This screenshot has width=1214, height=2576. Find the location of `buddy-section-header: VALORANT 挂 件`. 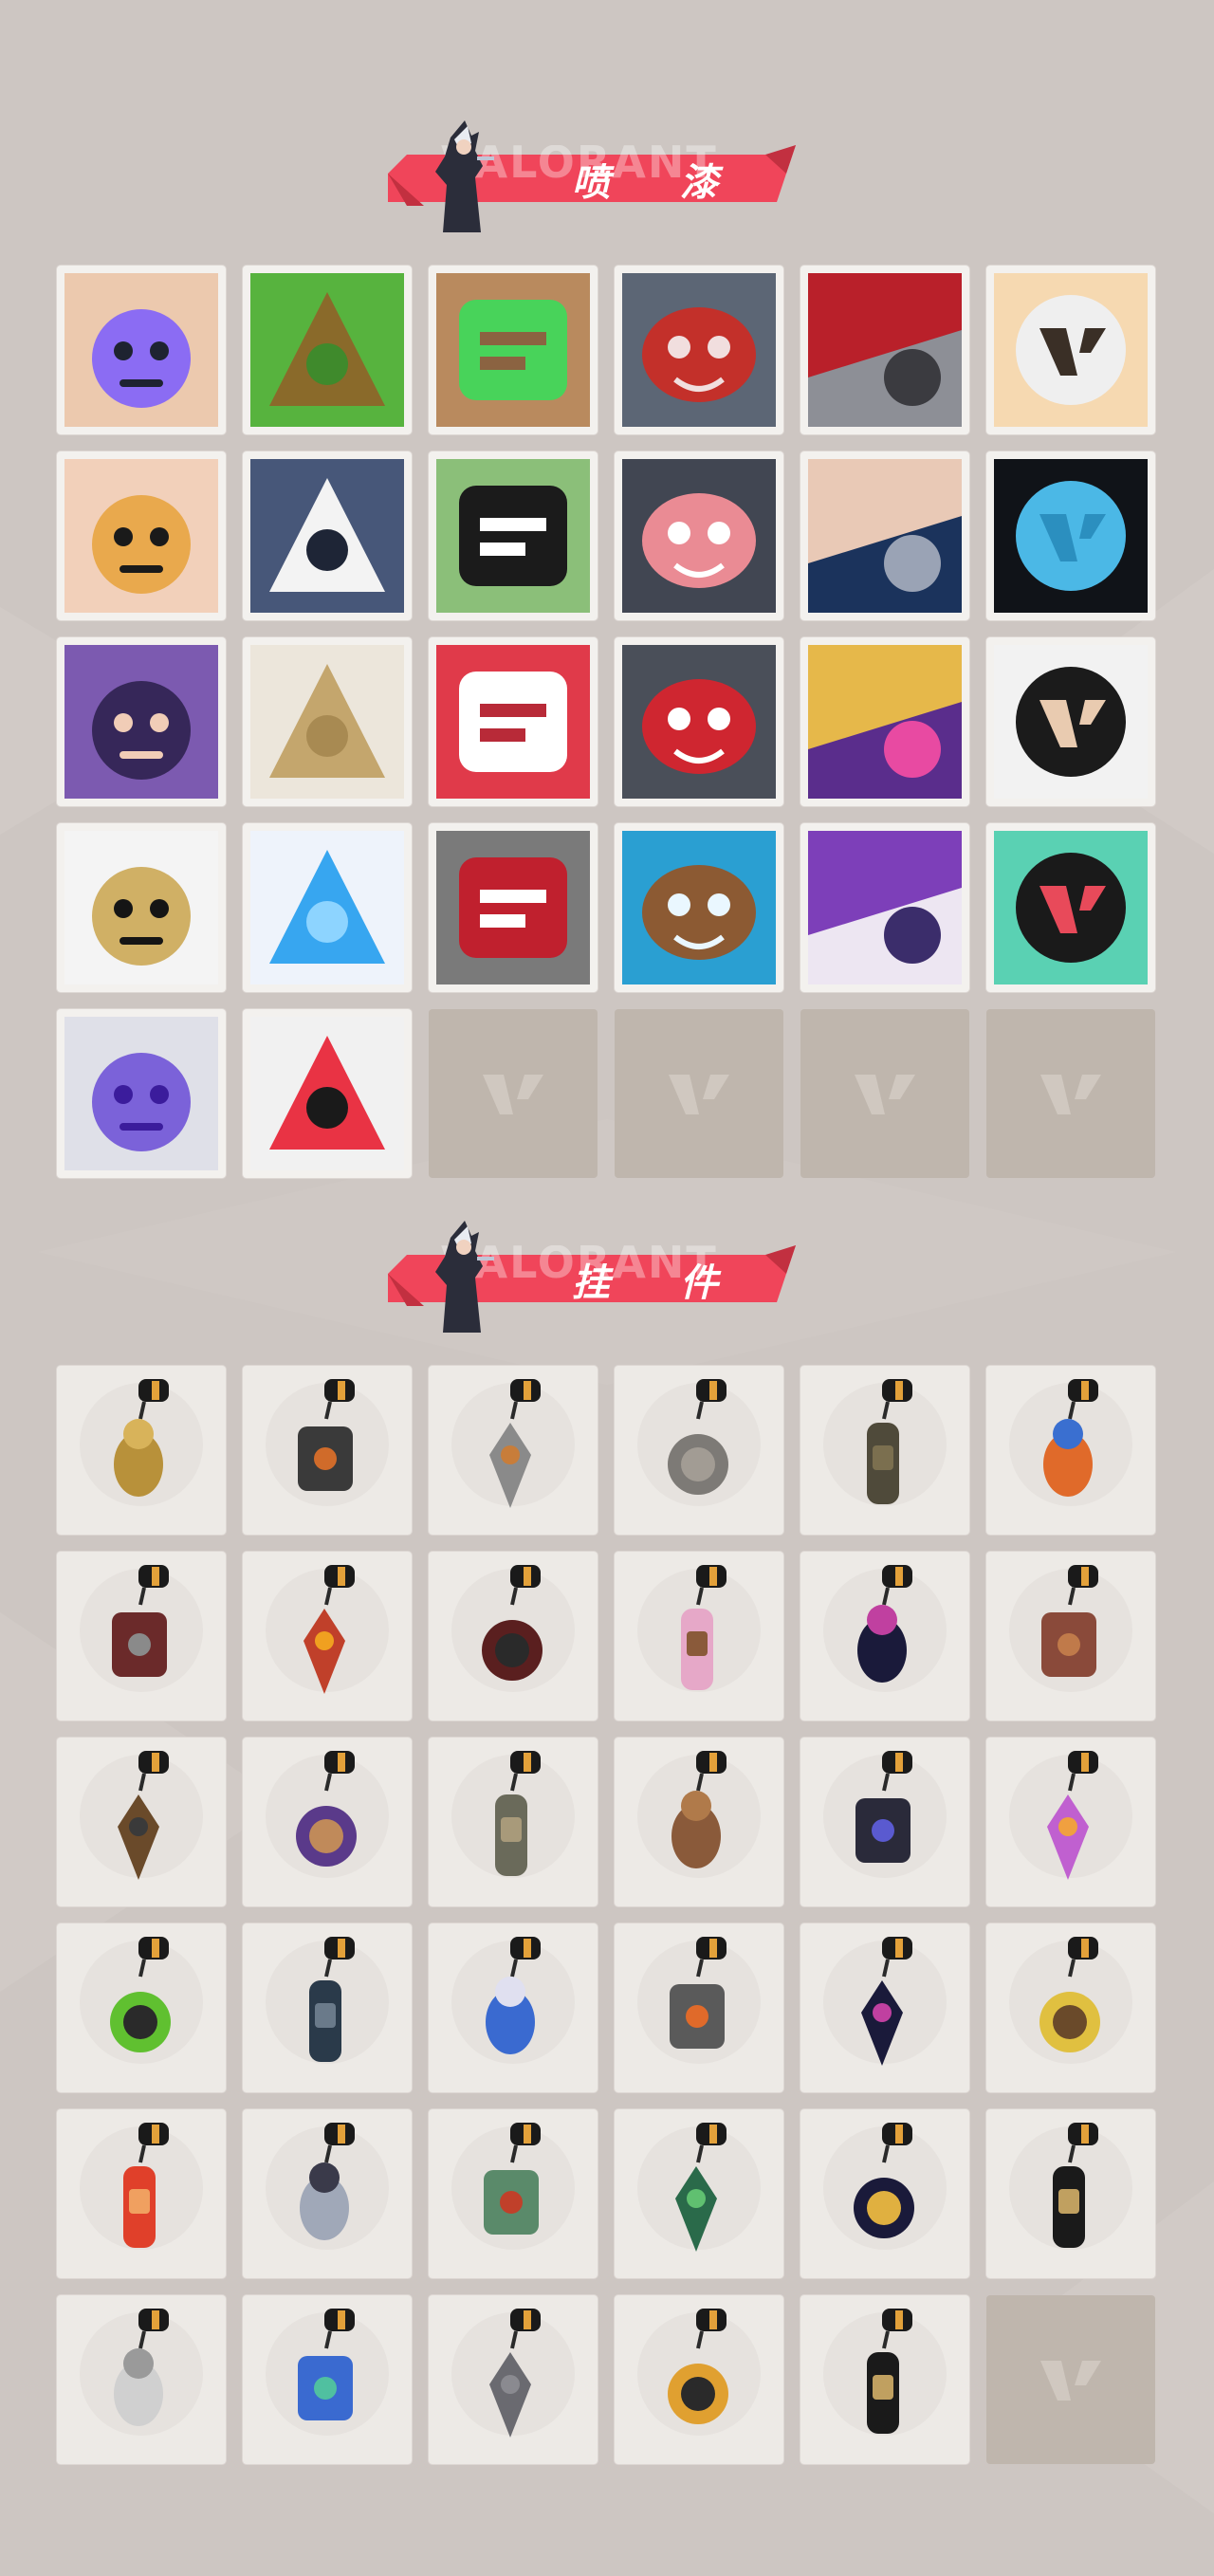

buddy-section-header: VALORANT 挂 件 is located at coordinates (597, 1276).